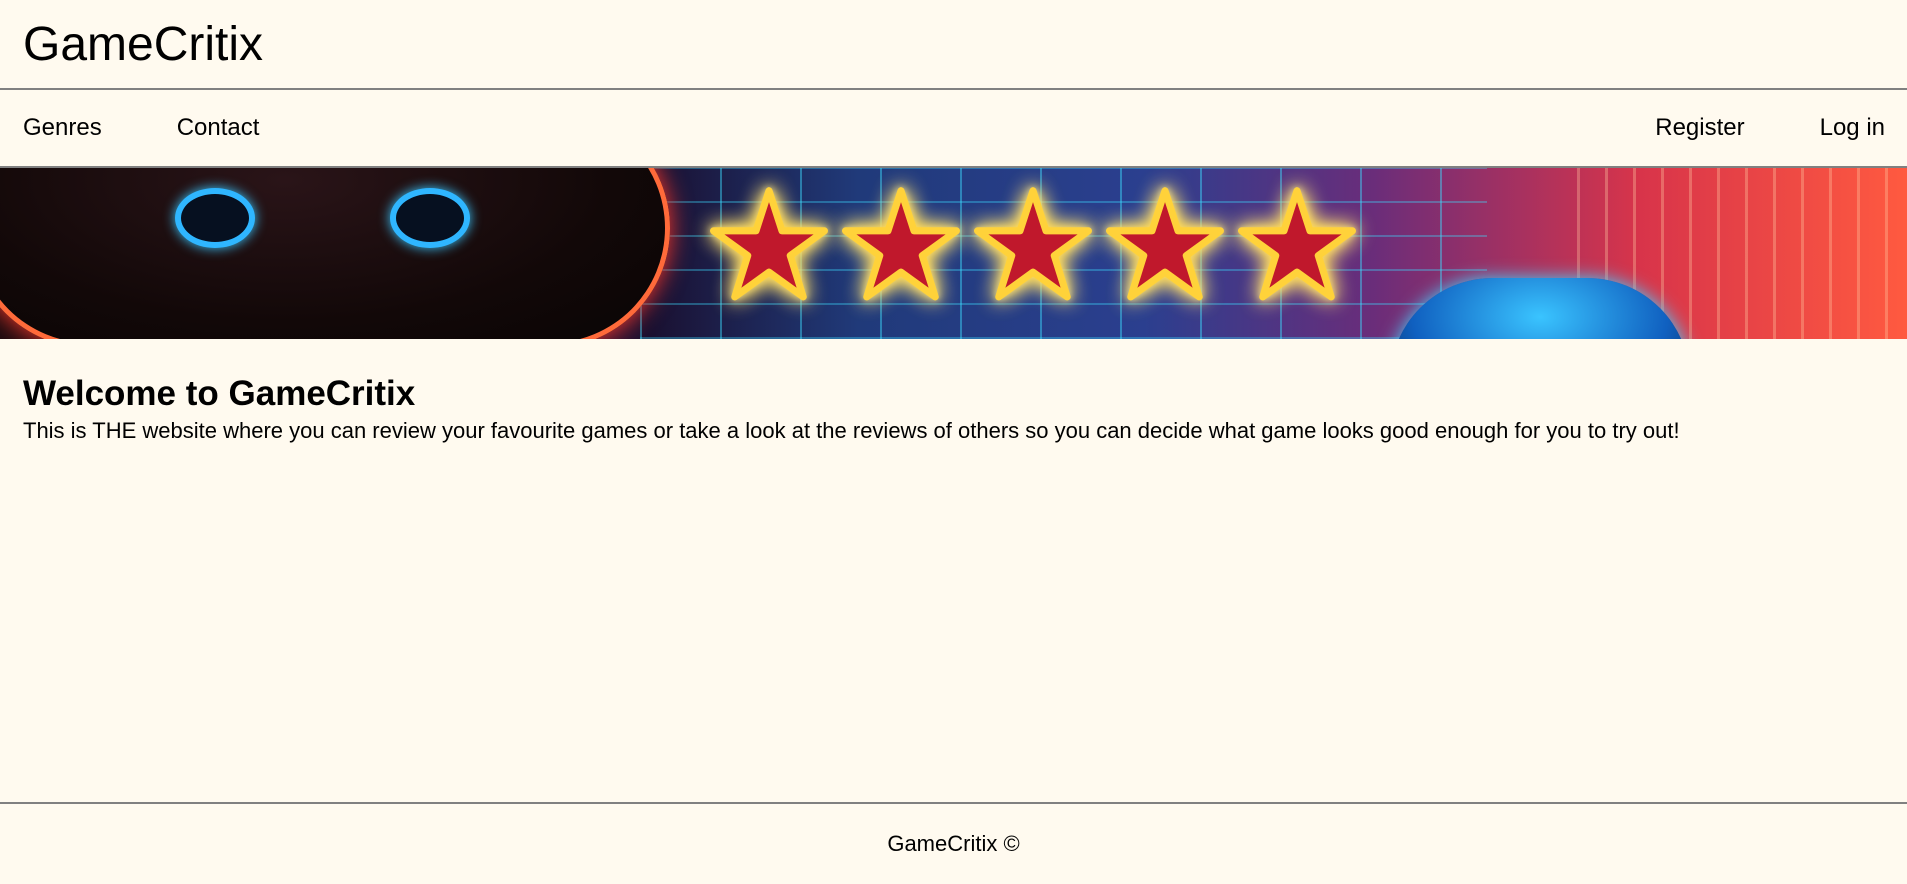  I want to click on site-footer: GameCritix ©, so click(953, 843).